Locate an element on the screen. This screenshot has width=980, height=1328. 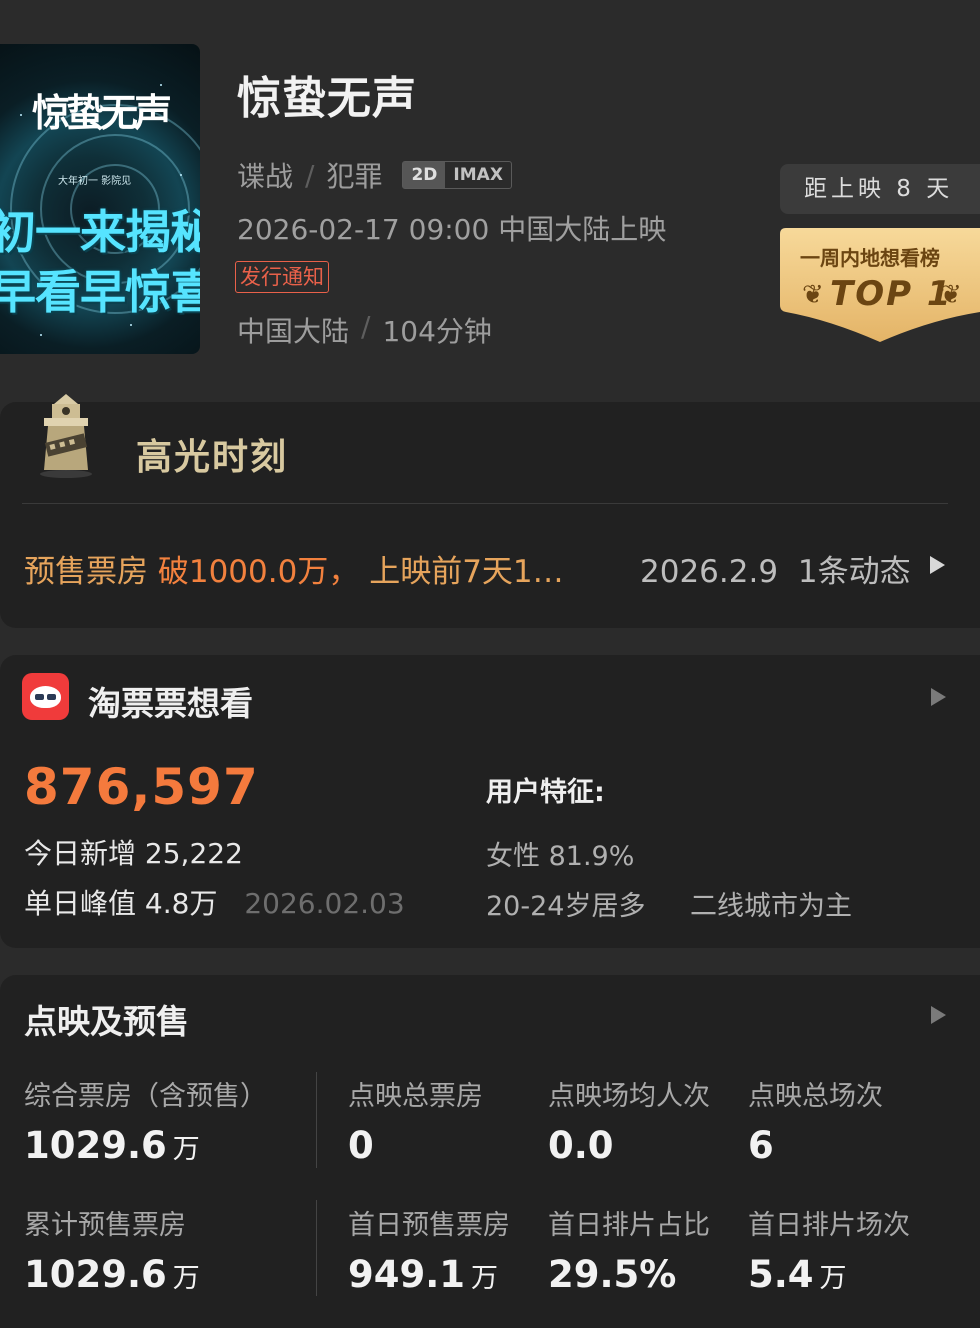
poster-tagline-2: 早看早惊喜 is located at coordinates (100, 292).